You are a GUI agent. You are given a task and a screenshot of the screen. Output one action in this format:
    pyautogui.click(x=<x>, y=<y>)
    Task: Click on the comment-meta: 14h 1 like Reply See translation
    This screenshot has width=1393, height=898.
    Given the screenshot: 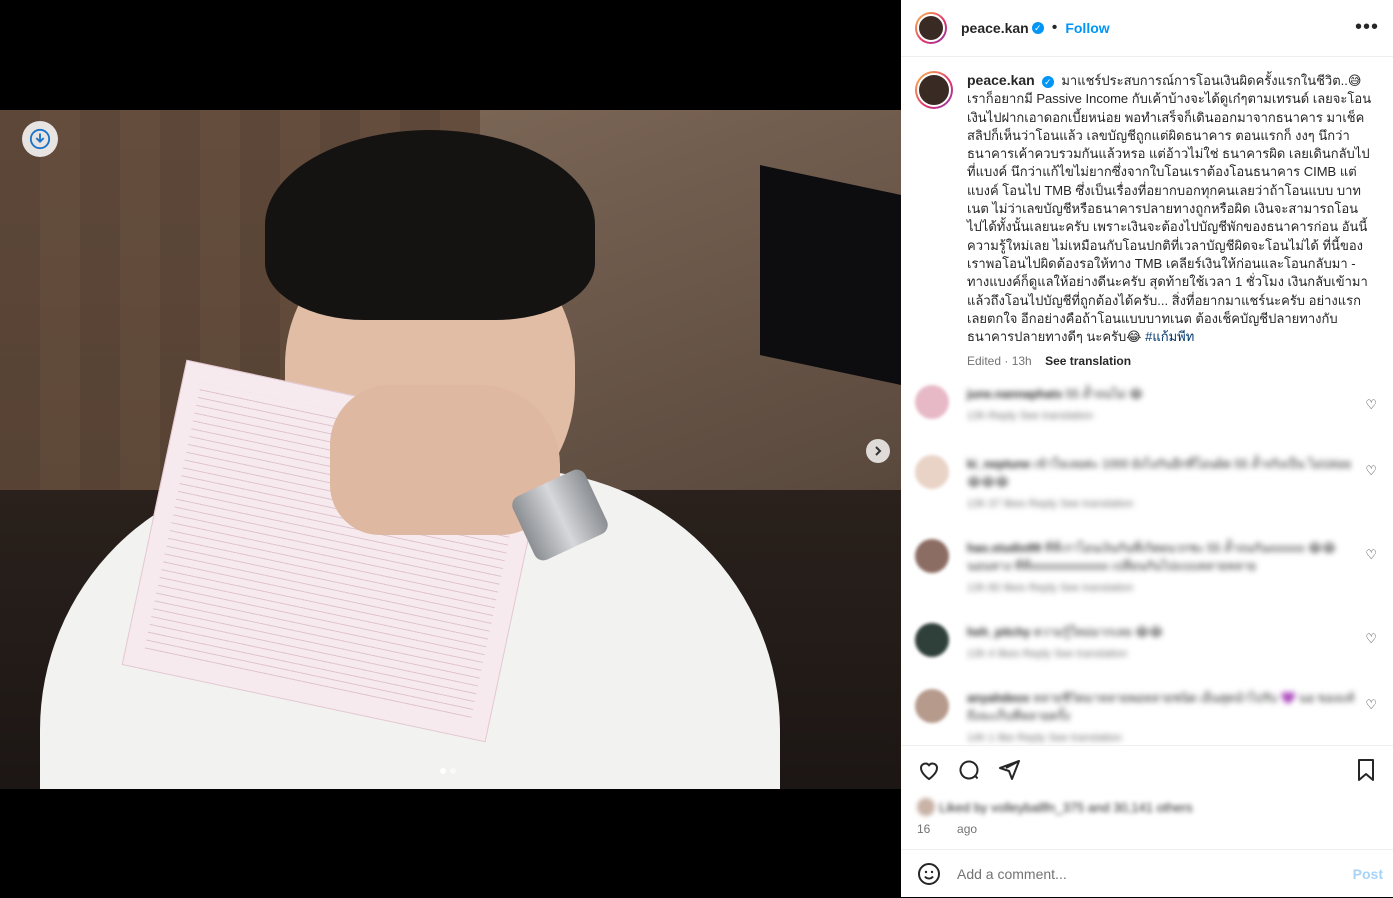 What is the action you would take?
    pyautogui.click(x=1044, y=738)
    